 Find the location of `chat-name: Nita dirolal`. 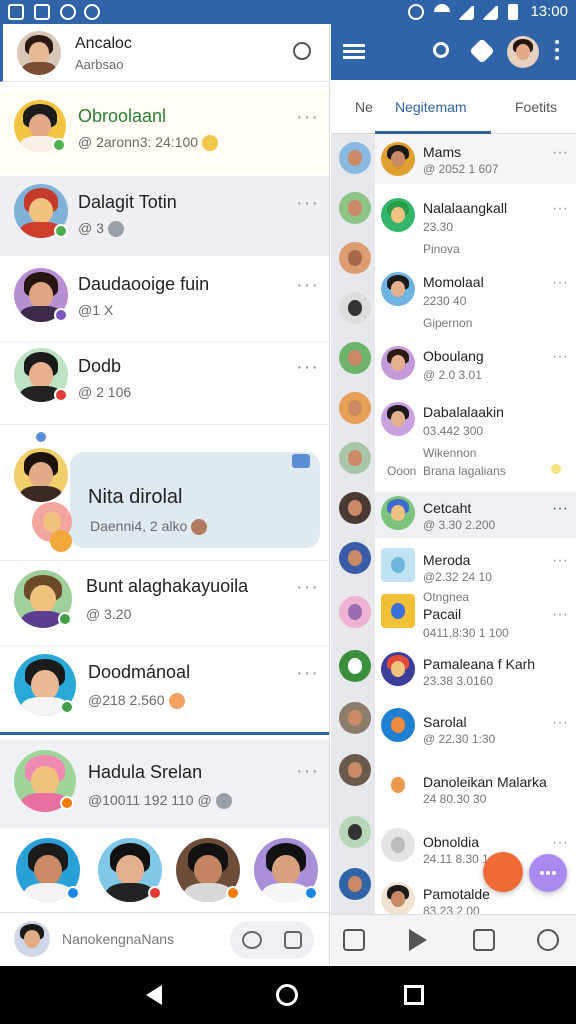

chat-name: Nita dirolal is located at coordinates (135, 497).